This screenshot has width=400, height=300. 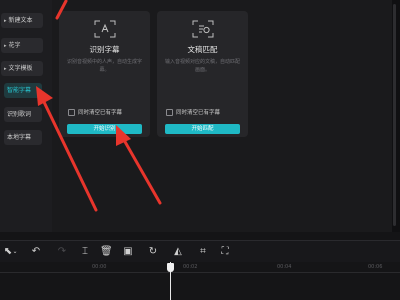 I want to click on sidebar-item-label: 花字, so click(x=14, y=45).